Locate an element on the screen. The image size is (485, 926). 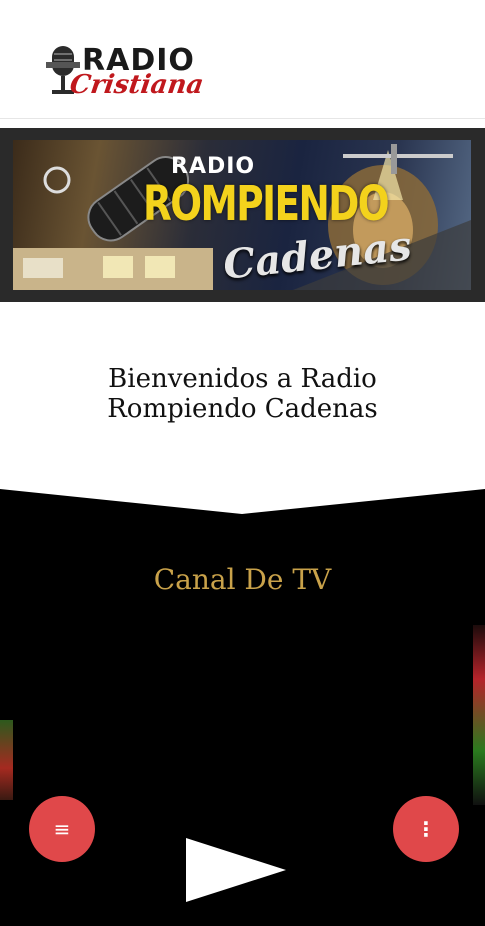
menu-button: ≡ is located at coordinates (62, 829).